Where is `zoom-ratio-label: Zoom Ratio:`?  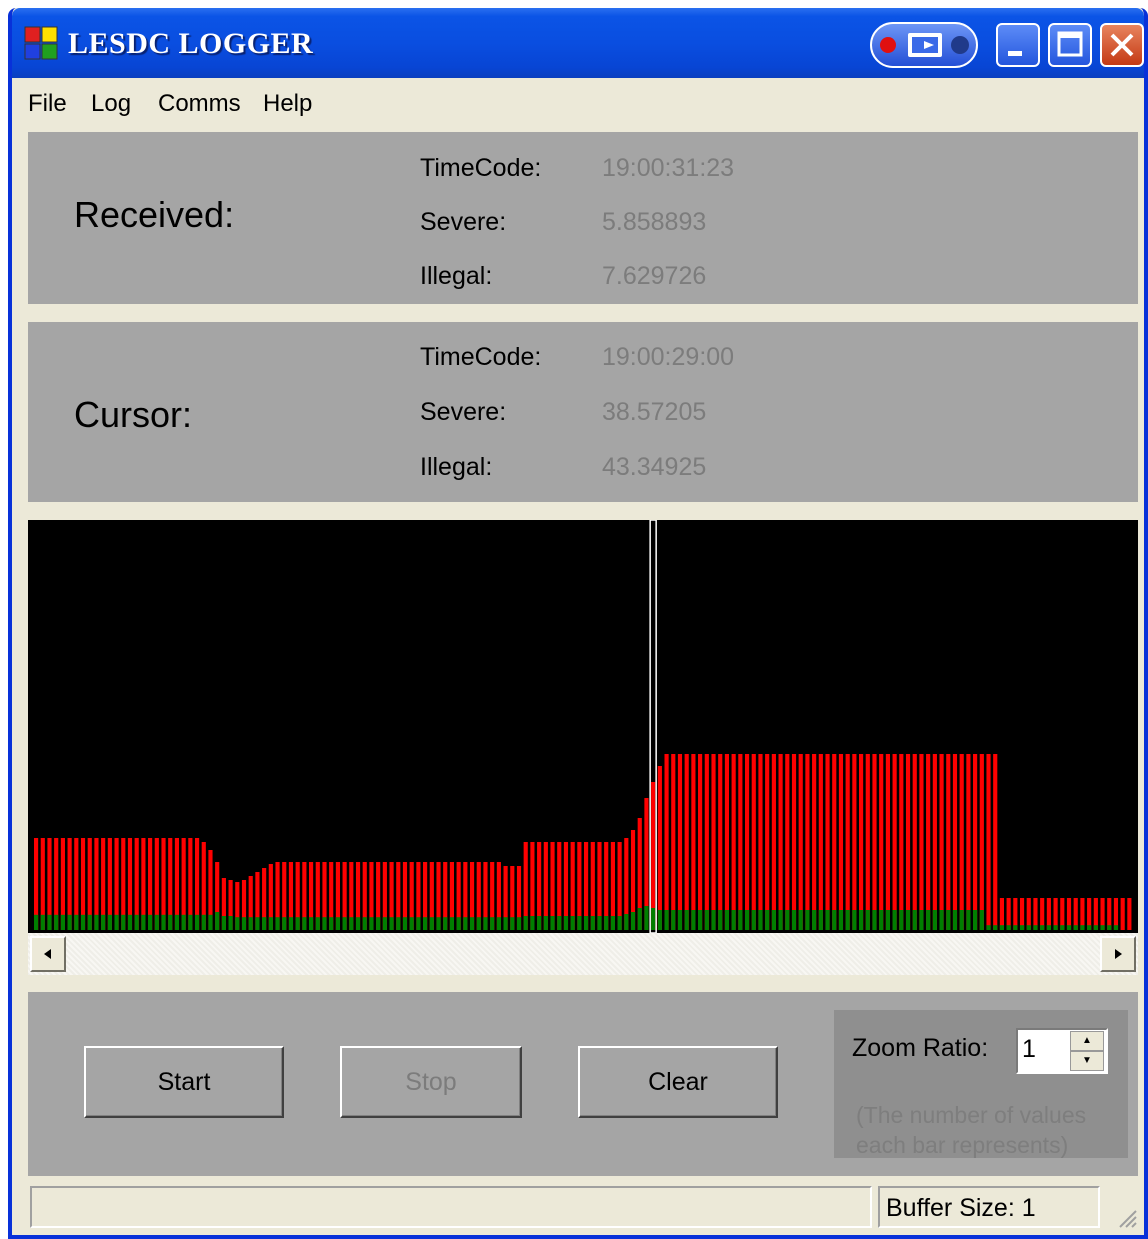
zoom-ratio-label: Zoom Ratio: is located at coordinates (920, 1048).